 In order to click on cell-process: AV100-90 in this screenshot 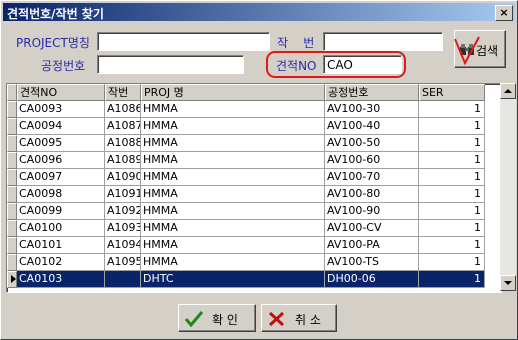, I will do `click(372, 211)`.